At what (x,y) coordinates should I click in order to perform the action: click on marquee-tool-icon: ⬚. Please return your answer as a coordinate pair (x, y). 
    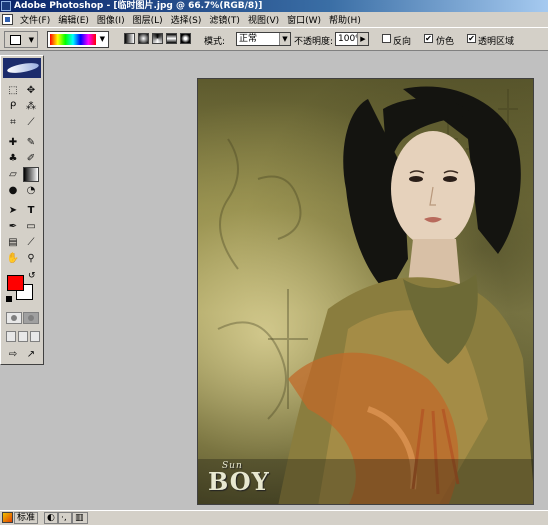
    Looking at the image, I should click on (13, 90).